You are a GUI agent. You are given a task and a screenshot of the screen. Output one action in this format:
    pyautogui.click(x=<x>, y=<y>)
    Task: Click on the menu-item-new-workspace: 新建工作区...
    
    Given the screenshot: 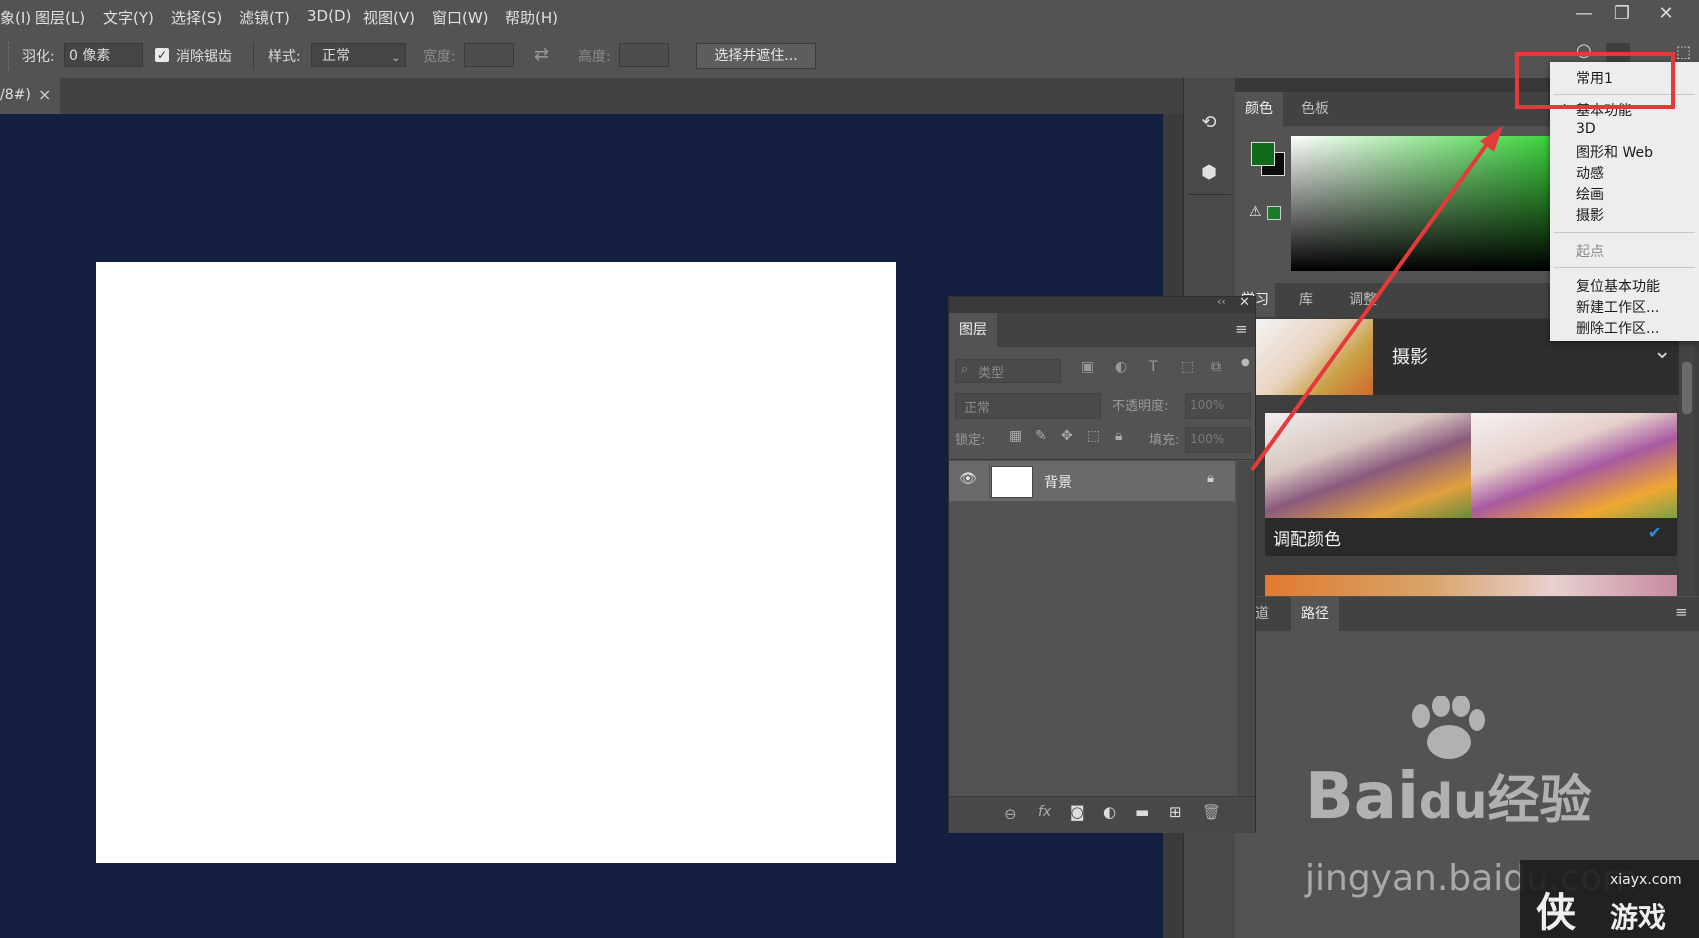 What is the action you would take?
    pyautogui.click(x=1617, y=307)
    